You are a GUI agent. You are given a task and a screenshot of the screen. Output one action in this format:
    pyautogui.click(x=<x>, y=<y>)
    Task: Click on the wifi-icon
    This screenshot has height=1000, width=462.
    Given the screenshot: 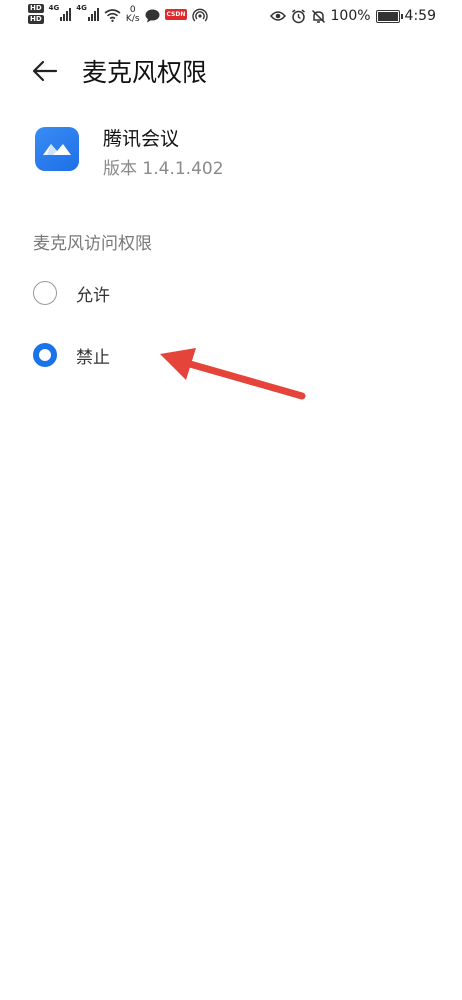 What is the action you would take?
    pyautogui.click(x=112, y=15)
    